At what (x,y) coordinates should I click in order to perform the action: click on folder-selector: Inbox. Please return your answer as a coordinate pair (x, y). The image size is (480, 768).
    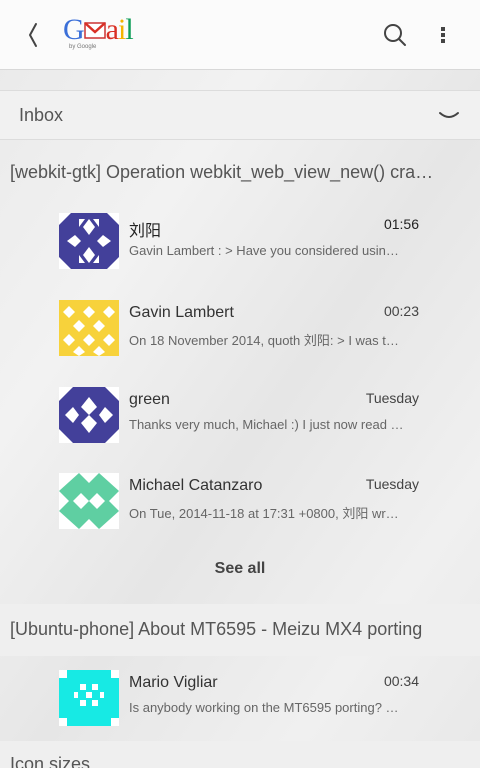
    Looking at the image, I should click on (240, 115).